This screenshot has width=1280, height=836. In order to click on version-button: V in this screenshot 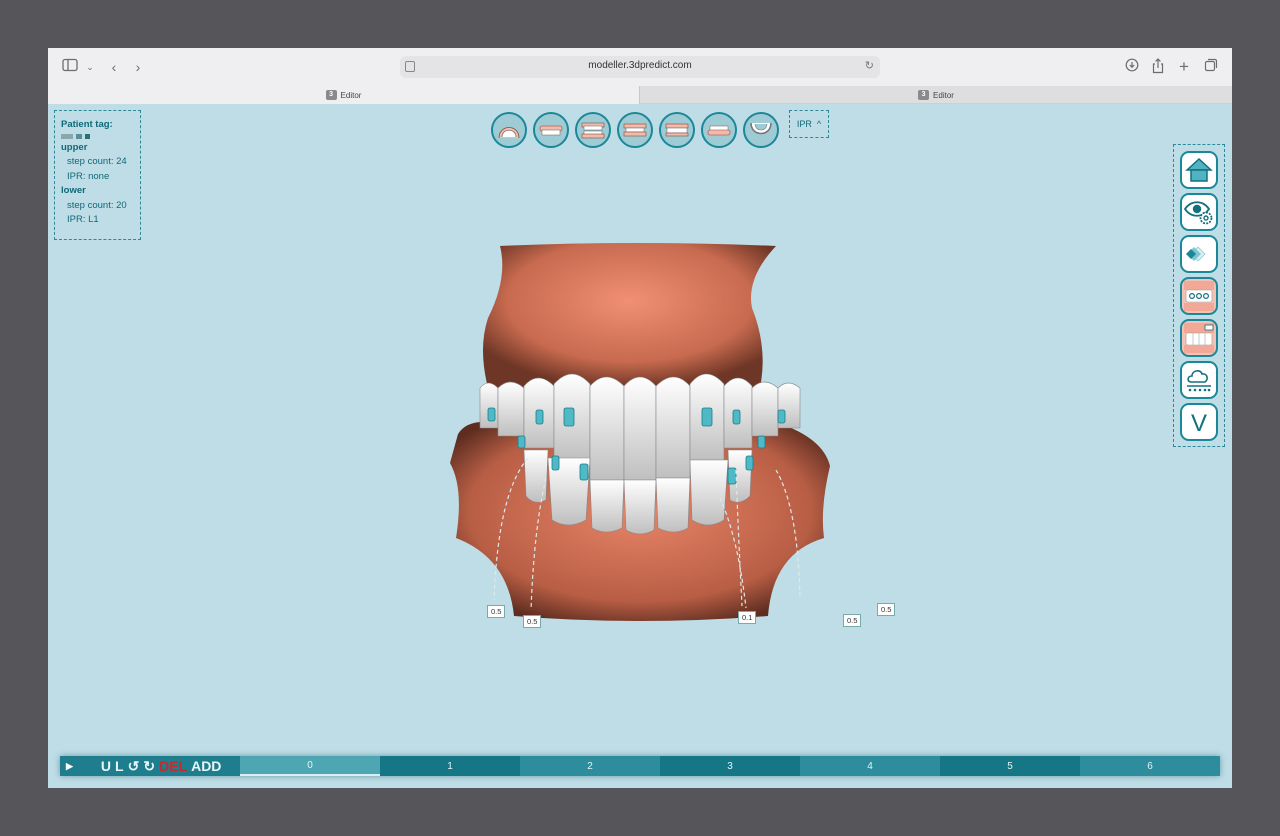, I will do `click(1199, 422)`.